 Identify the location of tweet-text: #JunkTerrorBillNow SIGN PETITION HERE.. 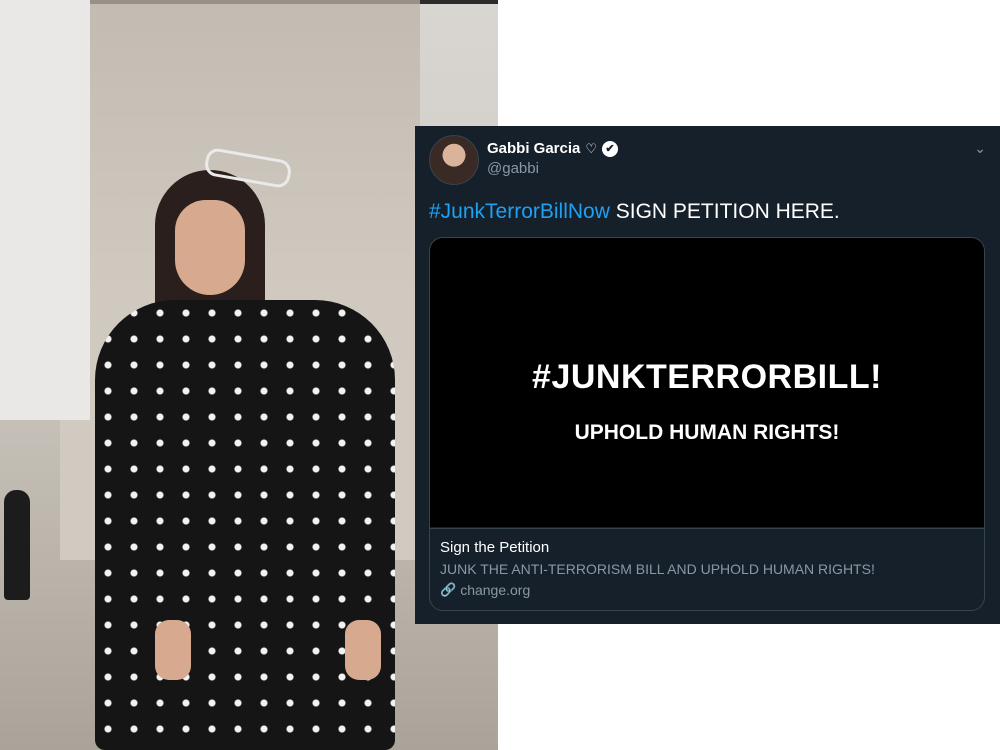
(634, 212).